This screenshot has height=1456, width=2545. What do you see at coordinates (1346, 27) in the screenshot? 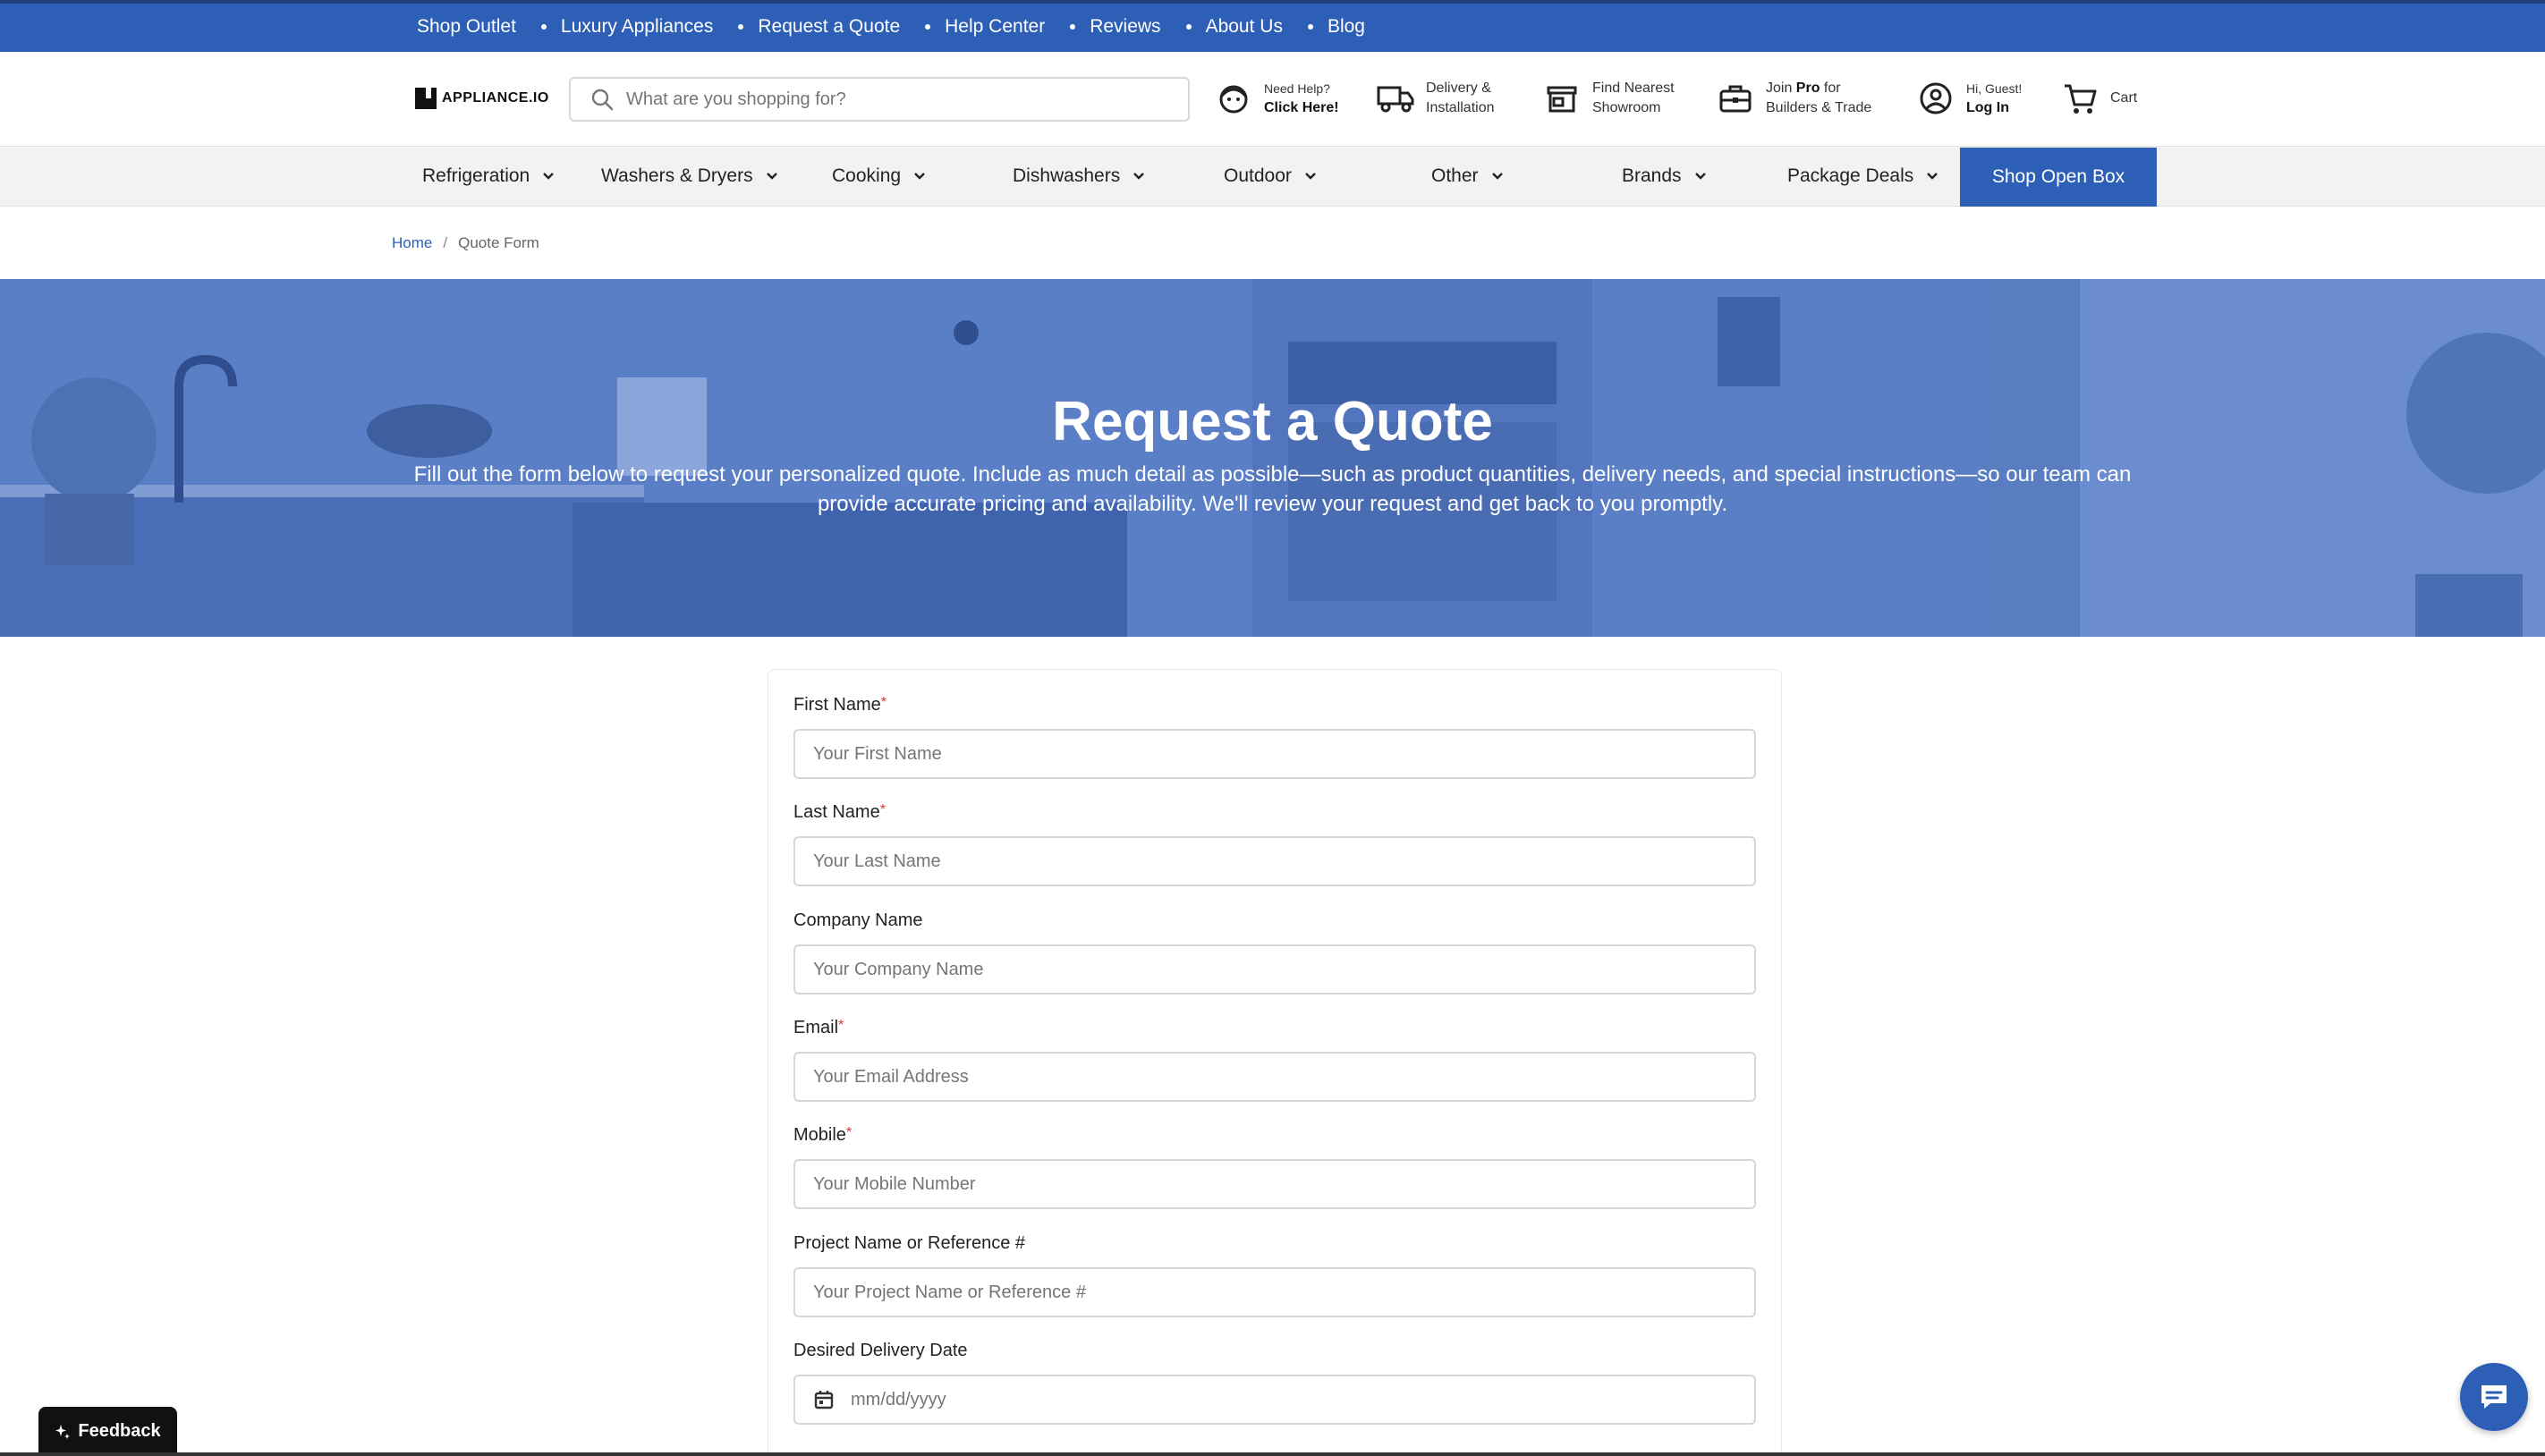
I see `top-link-blog: Blog` at bounding box center [1346, 27].